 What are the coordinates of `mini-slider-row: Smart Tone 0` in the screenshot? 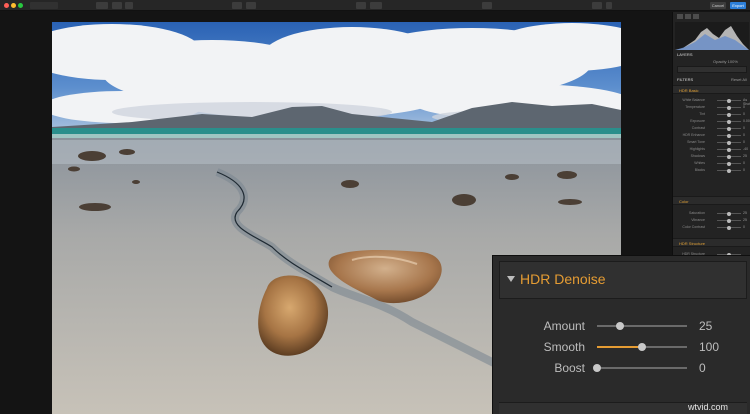 It's located at (713, 142).